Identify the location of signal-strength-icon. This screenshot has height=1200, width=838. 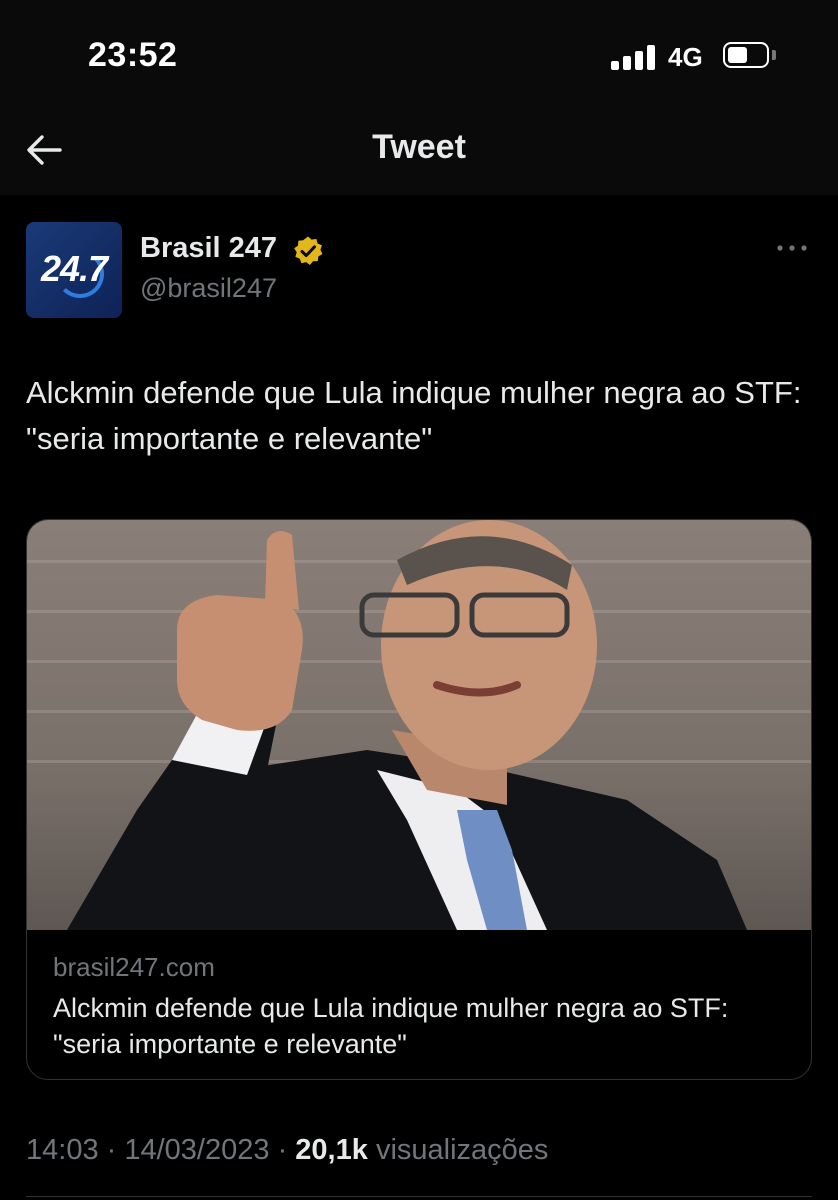
(634, 57).